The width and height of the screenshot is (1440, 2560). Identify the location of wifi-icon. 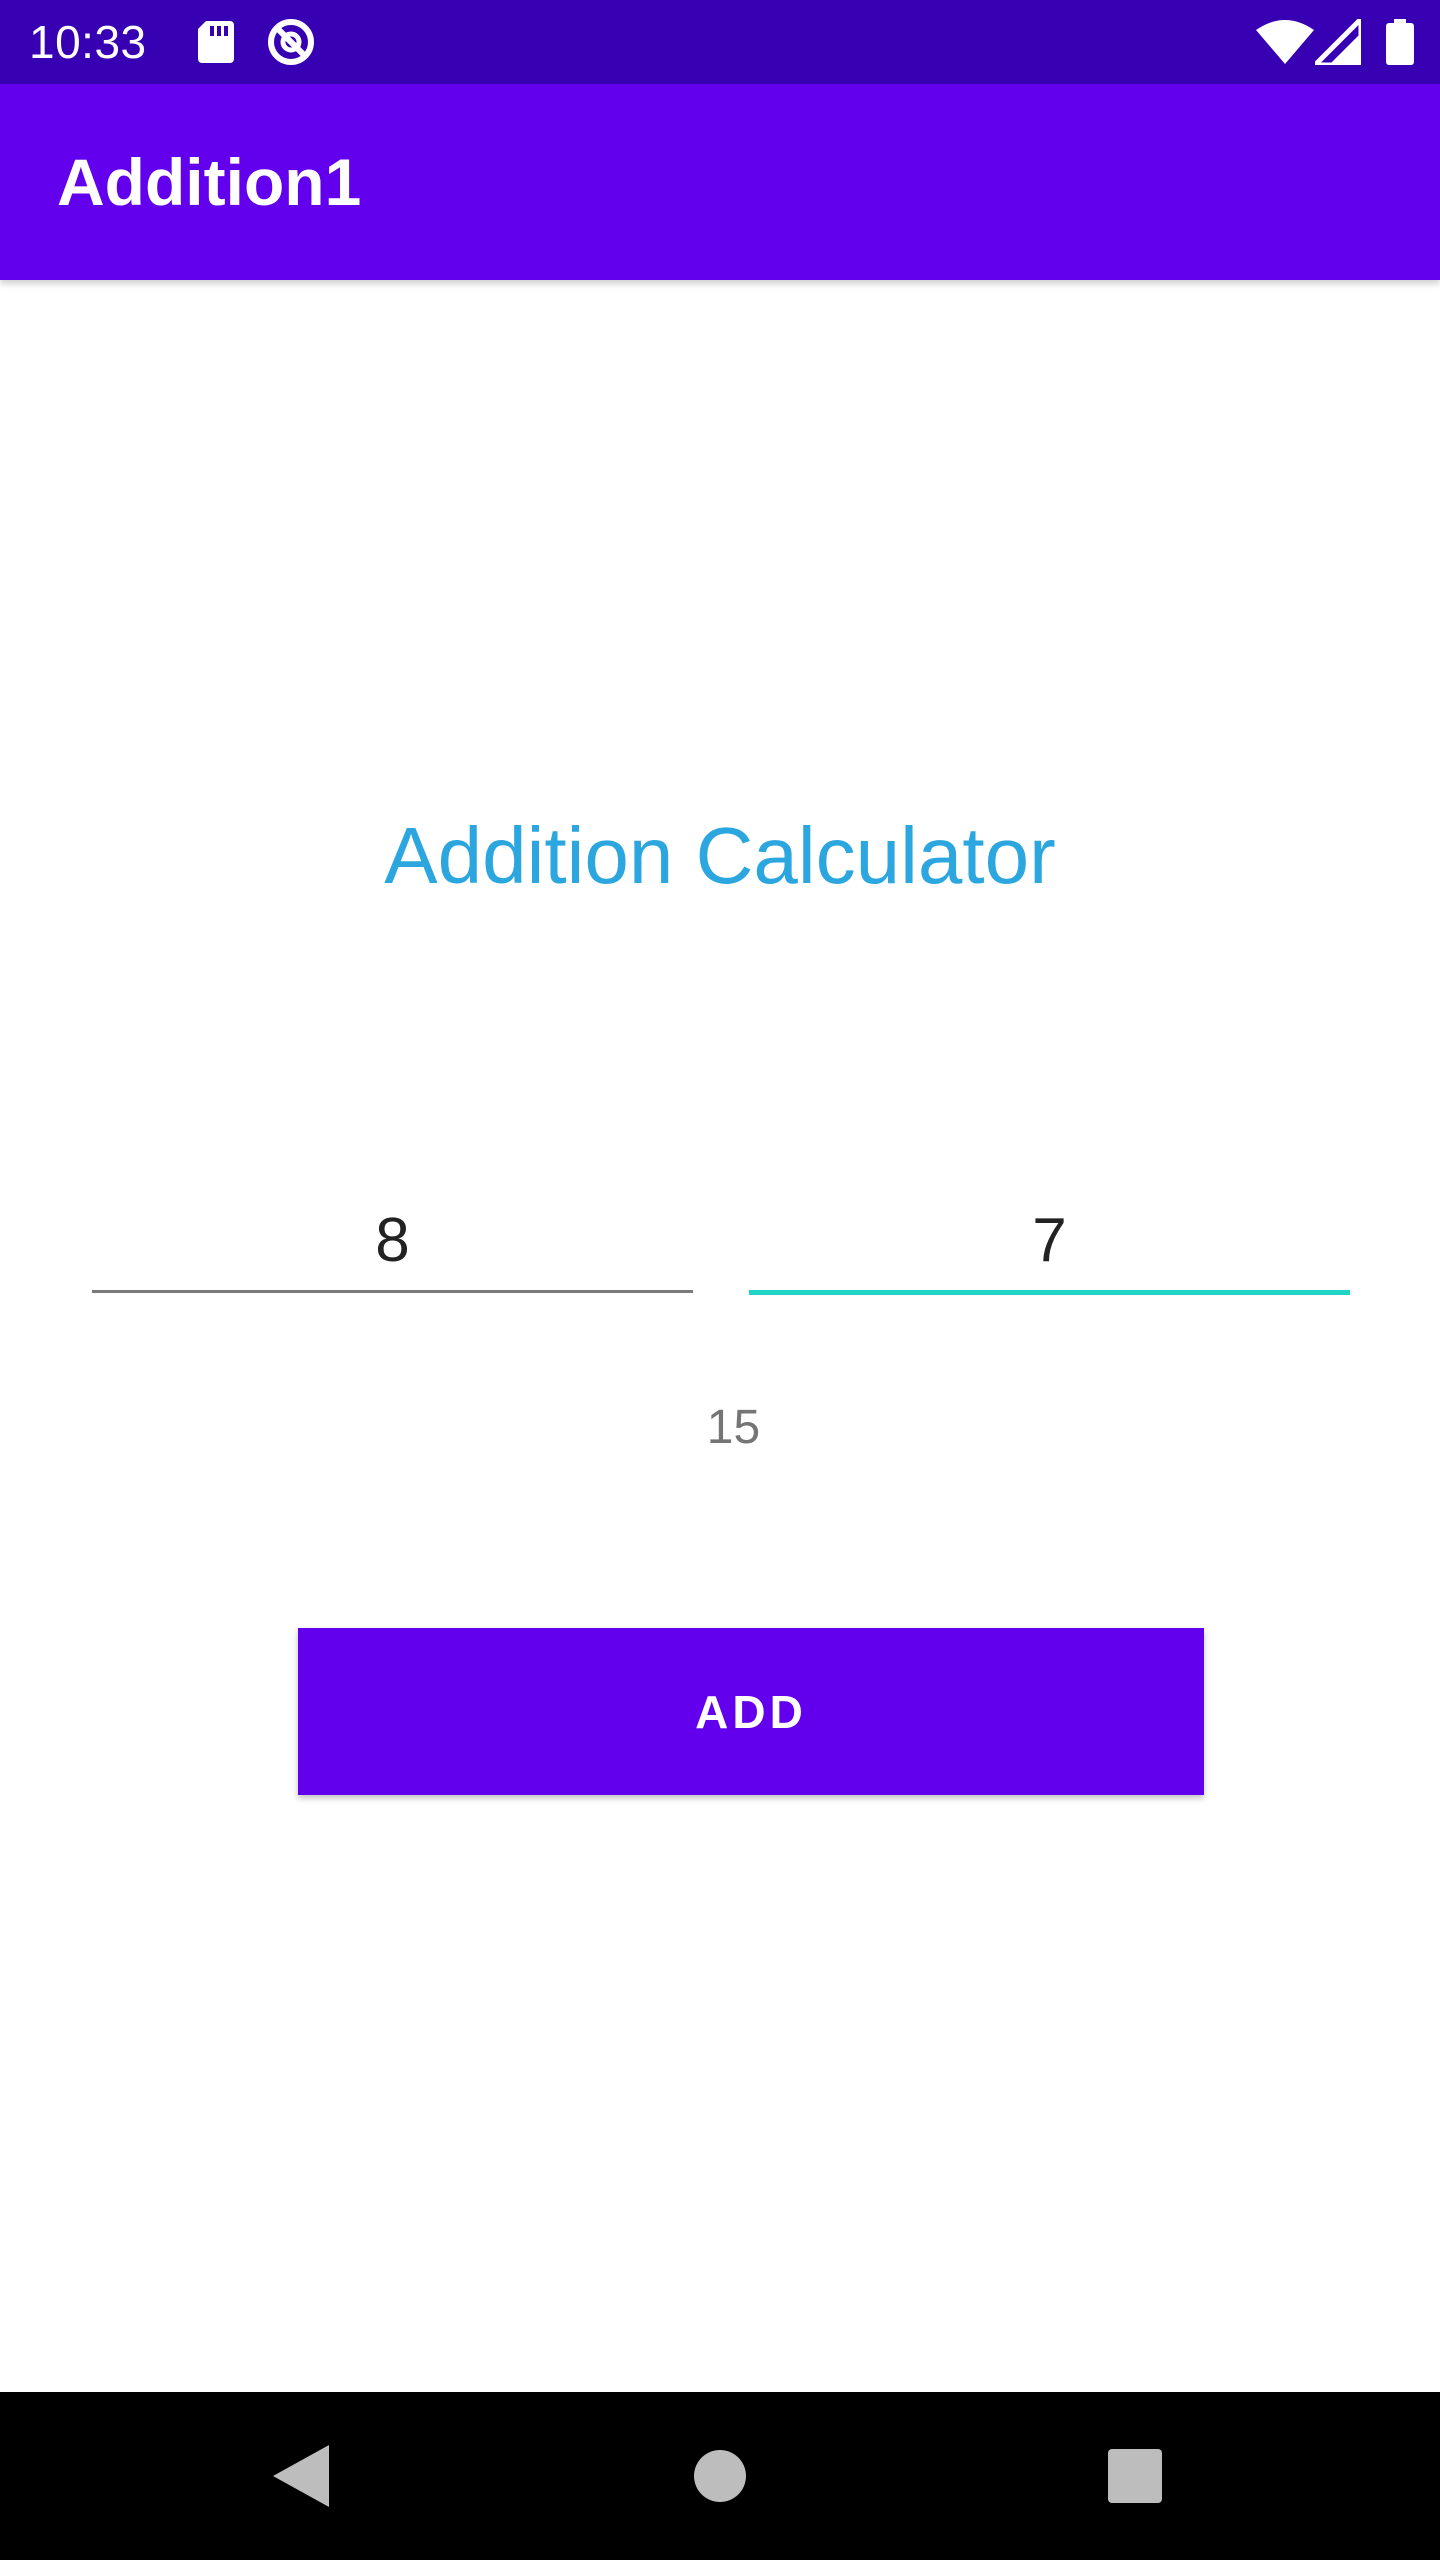
(1285, 42).